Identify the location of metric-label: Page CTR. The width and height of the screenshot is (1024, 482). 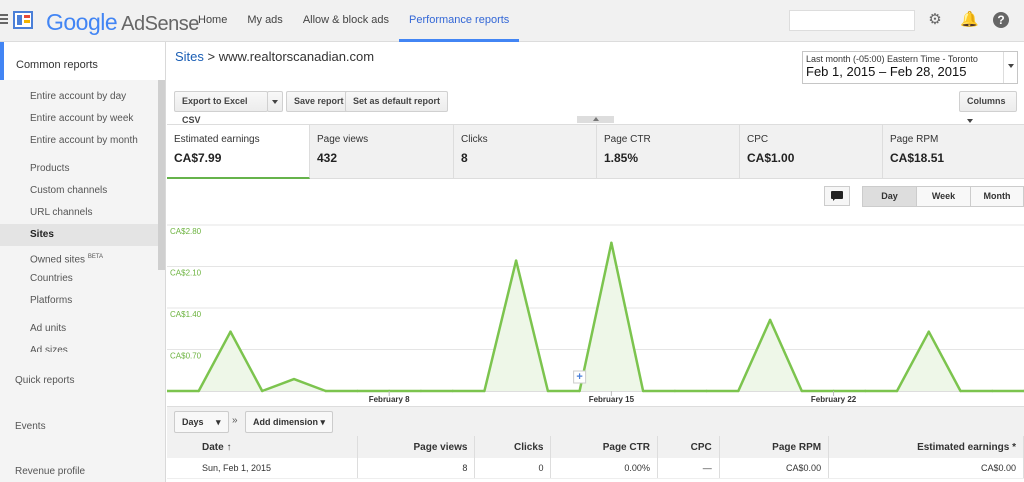
(627, 139).